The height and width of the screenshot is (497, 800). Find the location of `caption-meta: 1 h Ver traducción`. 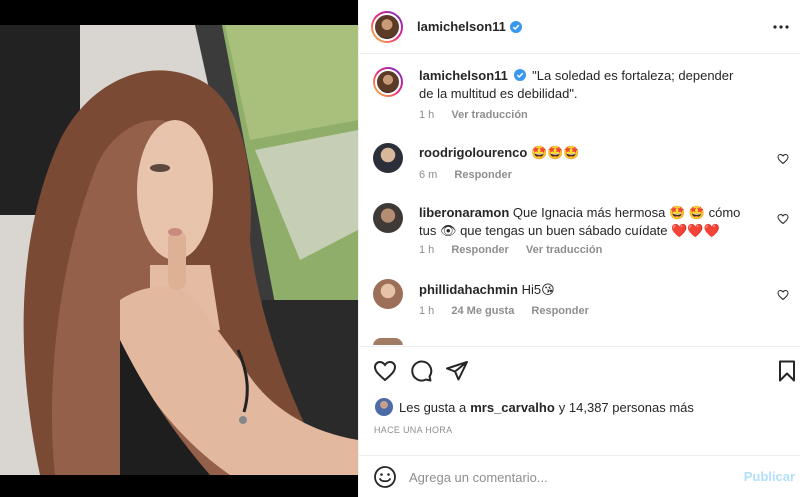

caption-meta: 1 h Ver traducción is located at coordinates (480, 115).